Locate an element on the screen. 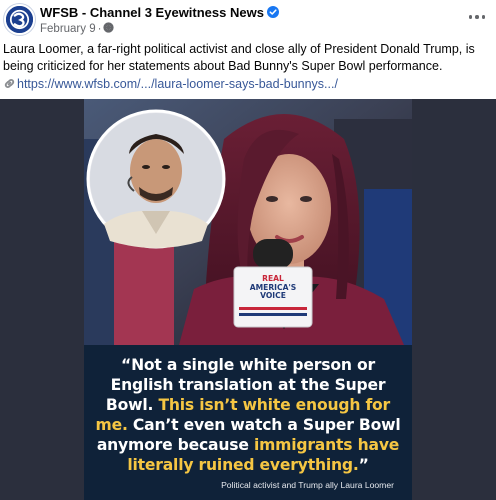  link-icon is located at coordinates (9, 83).